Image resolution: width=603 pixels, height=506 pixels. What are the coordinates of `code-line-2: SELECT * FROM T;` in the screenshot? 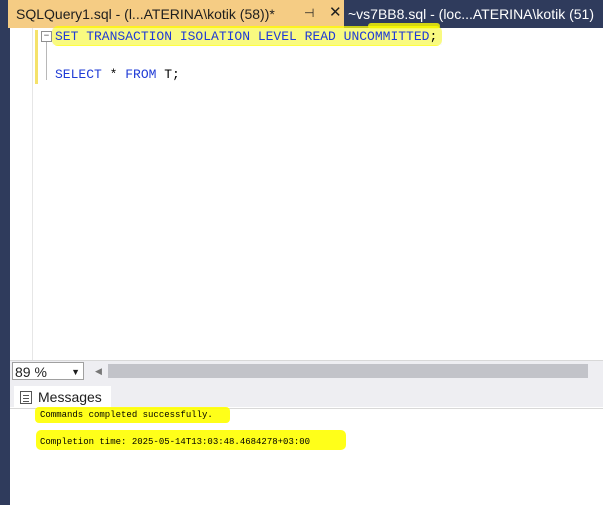 It's located at (117, 74).